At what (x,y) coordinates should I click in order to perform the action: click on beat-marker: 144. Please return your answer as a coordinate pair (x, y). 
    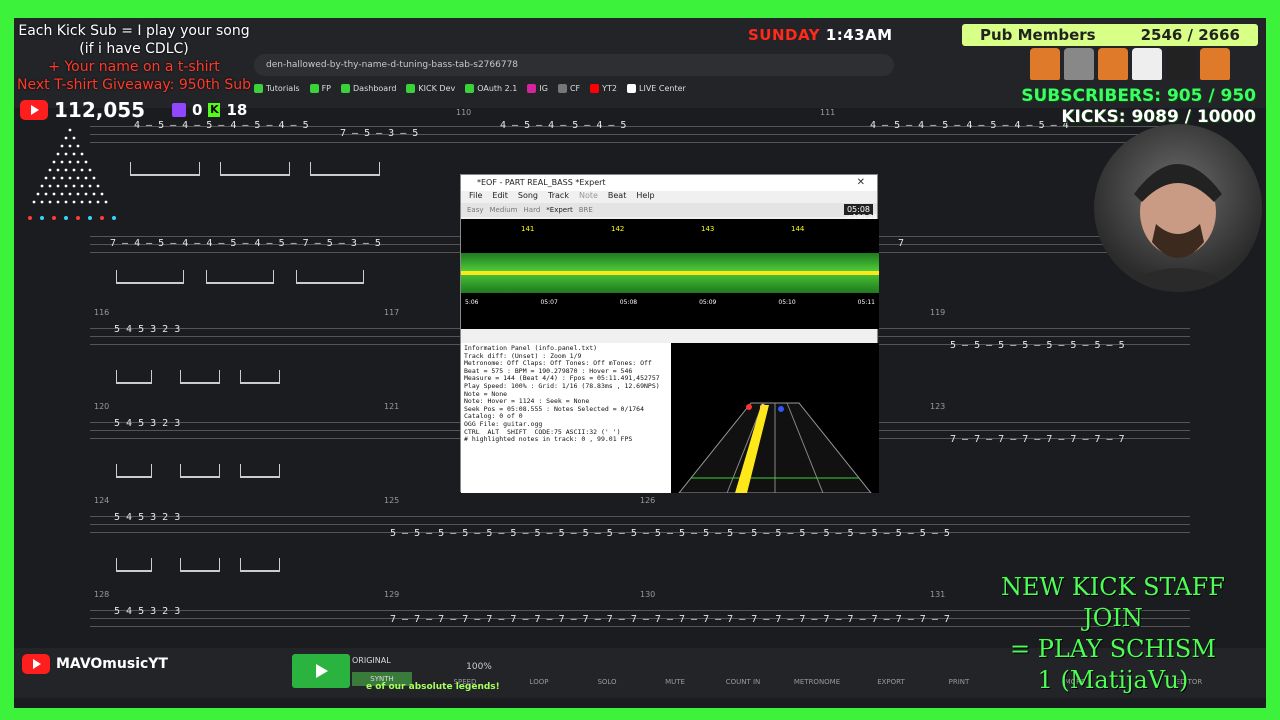
    Looking at the image, I should click on (798, 229).